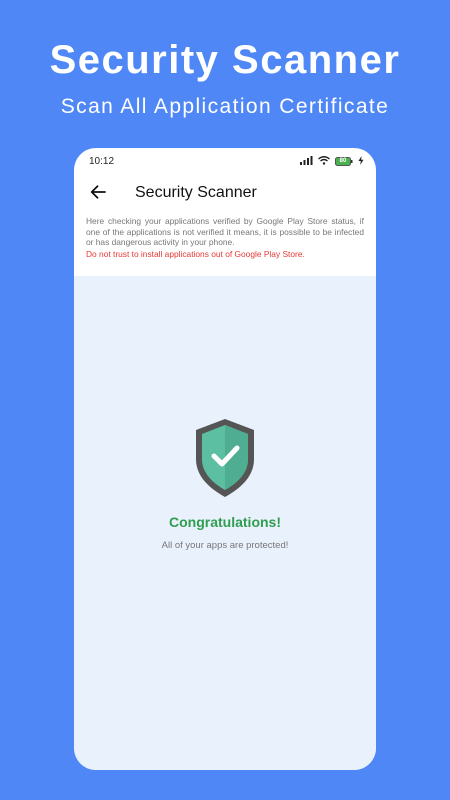 The height and width of the screenshot is (800, 450). Describe the element at coordinates (225, 545) in the screenshot. I see `result-message: All of your apps are protected!` at that location.